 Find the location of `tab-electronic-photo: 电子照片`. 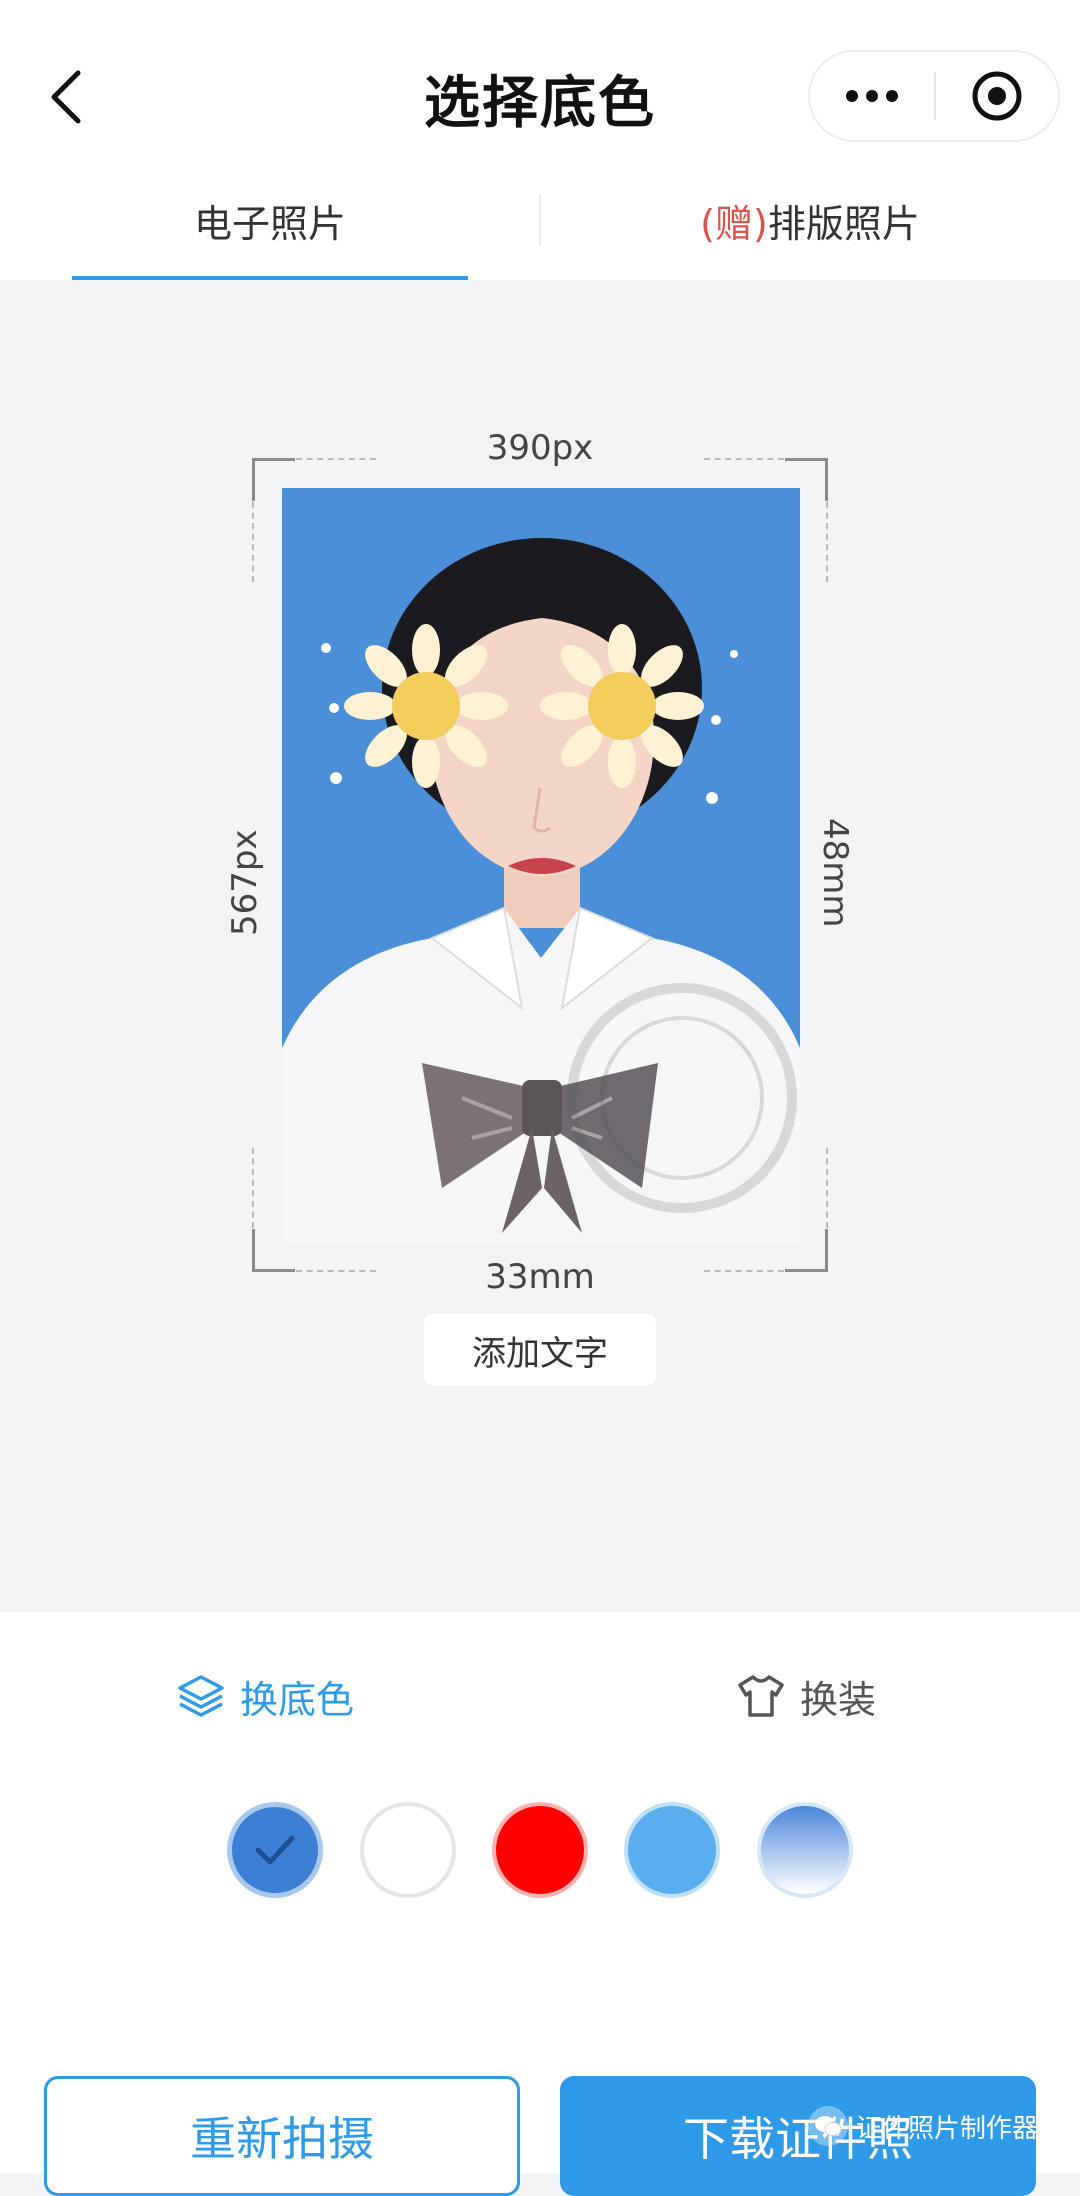

tab-electronic-photo: 电子照片 is located at coordinates (270, 220).